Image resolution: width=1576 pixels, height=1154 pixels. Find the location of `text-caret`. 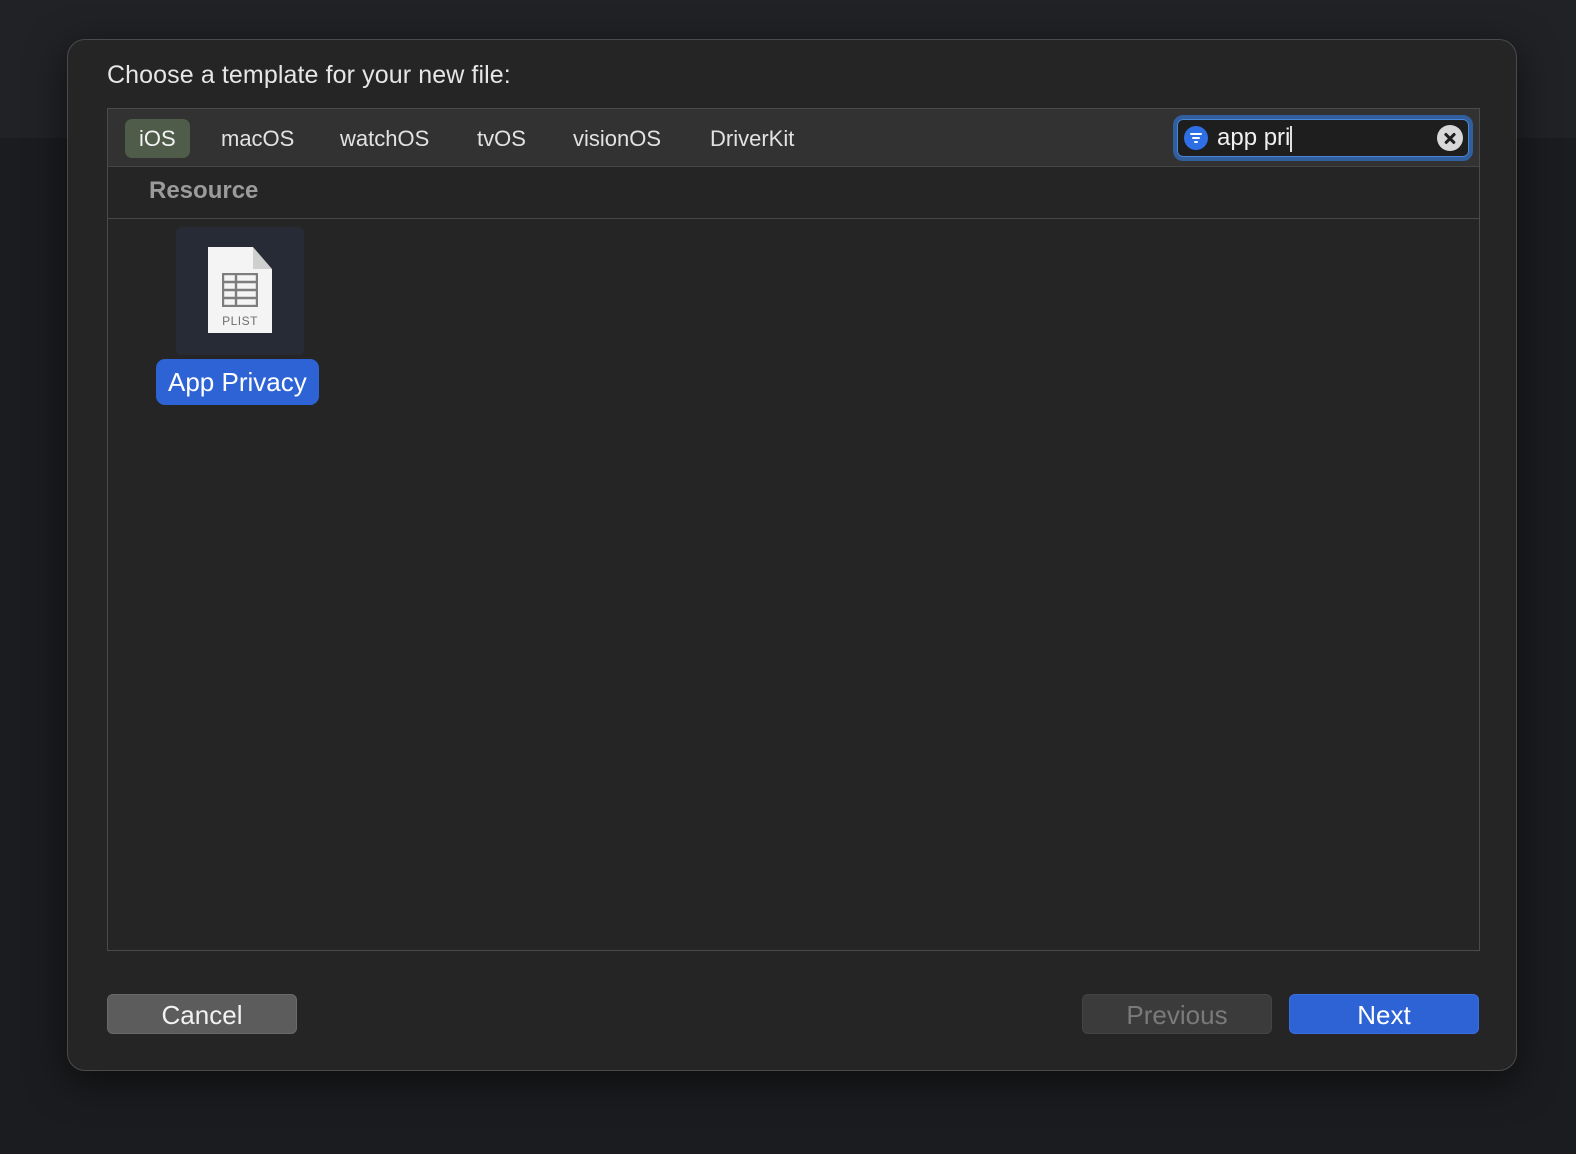

text-caret is located at coordinates (1291, 138).